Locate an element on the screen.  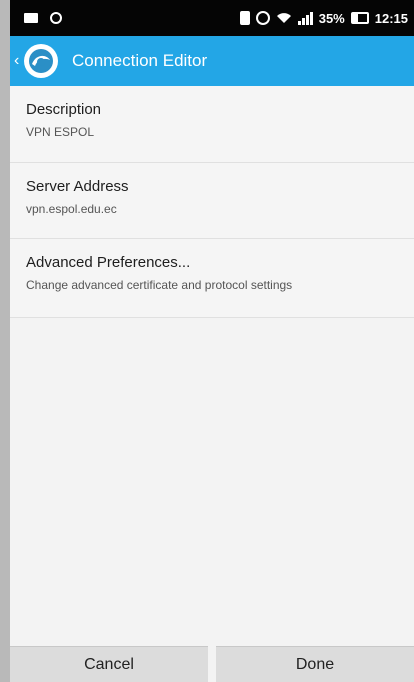
clock: 12:15 is located at coordinates (391, 18).